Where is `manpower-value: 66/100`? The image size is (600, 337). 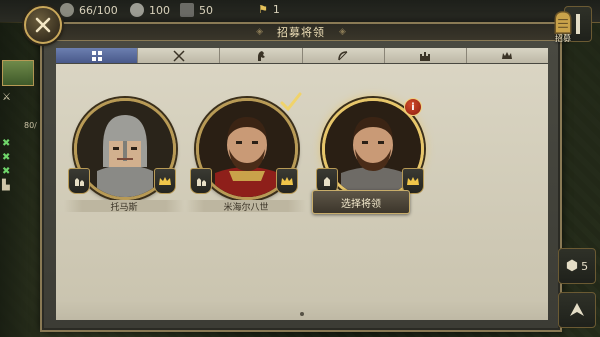 manpower-value: 66/100 is located at coordinates (98, 10).